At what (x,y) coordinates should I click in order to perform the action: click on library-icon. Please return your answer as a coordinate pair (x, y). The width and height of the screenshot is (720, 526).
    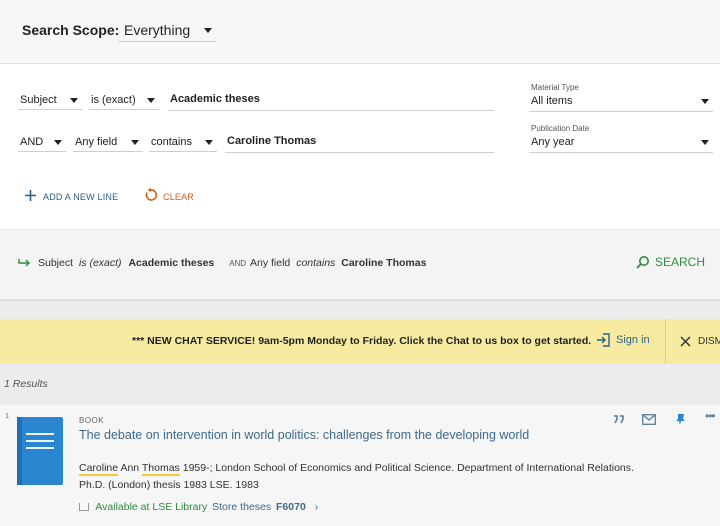
    Looking at the image, I should click on (84, 507).